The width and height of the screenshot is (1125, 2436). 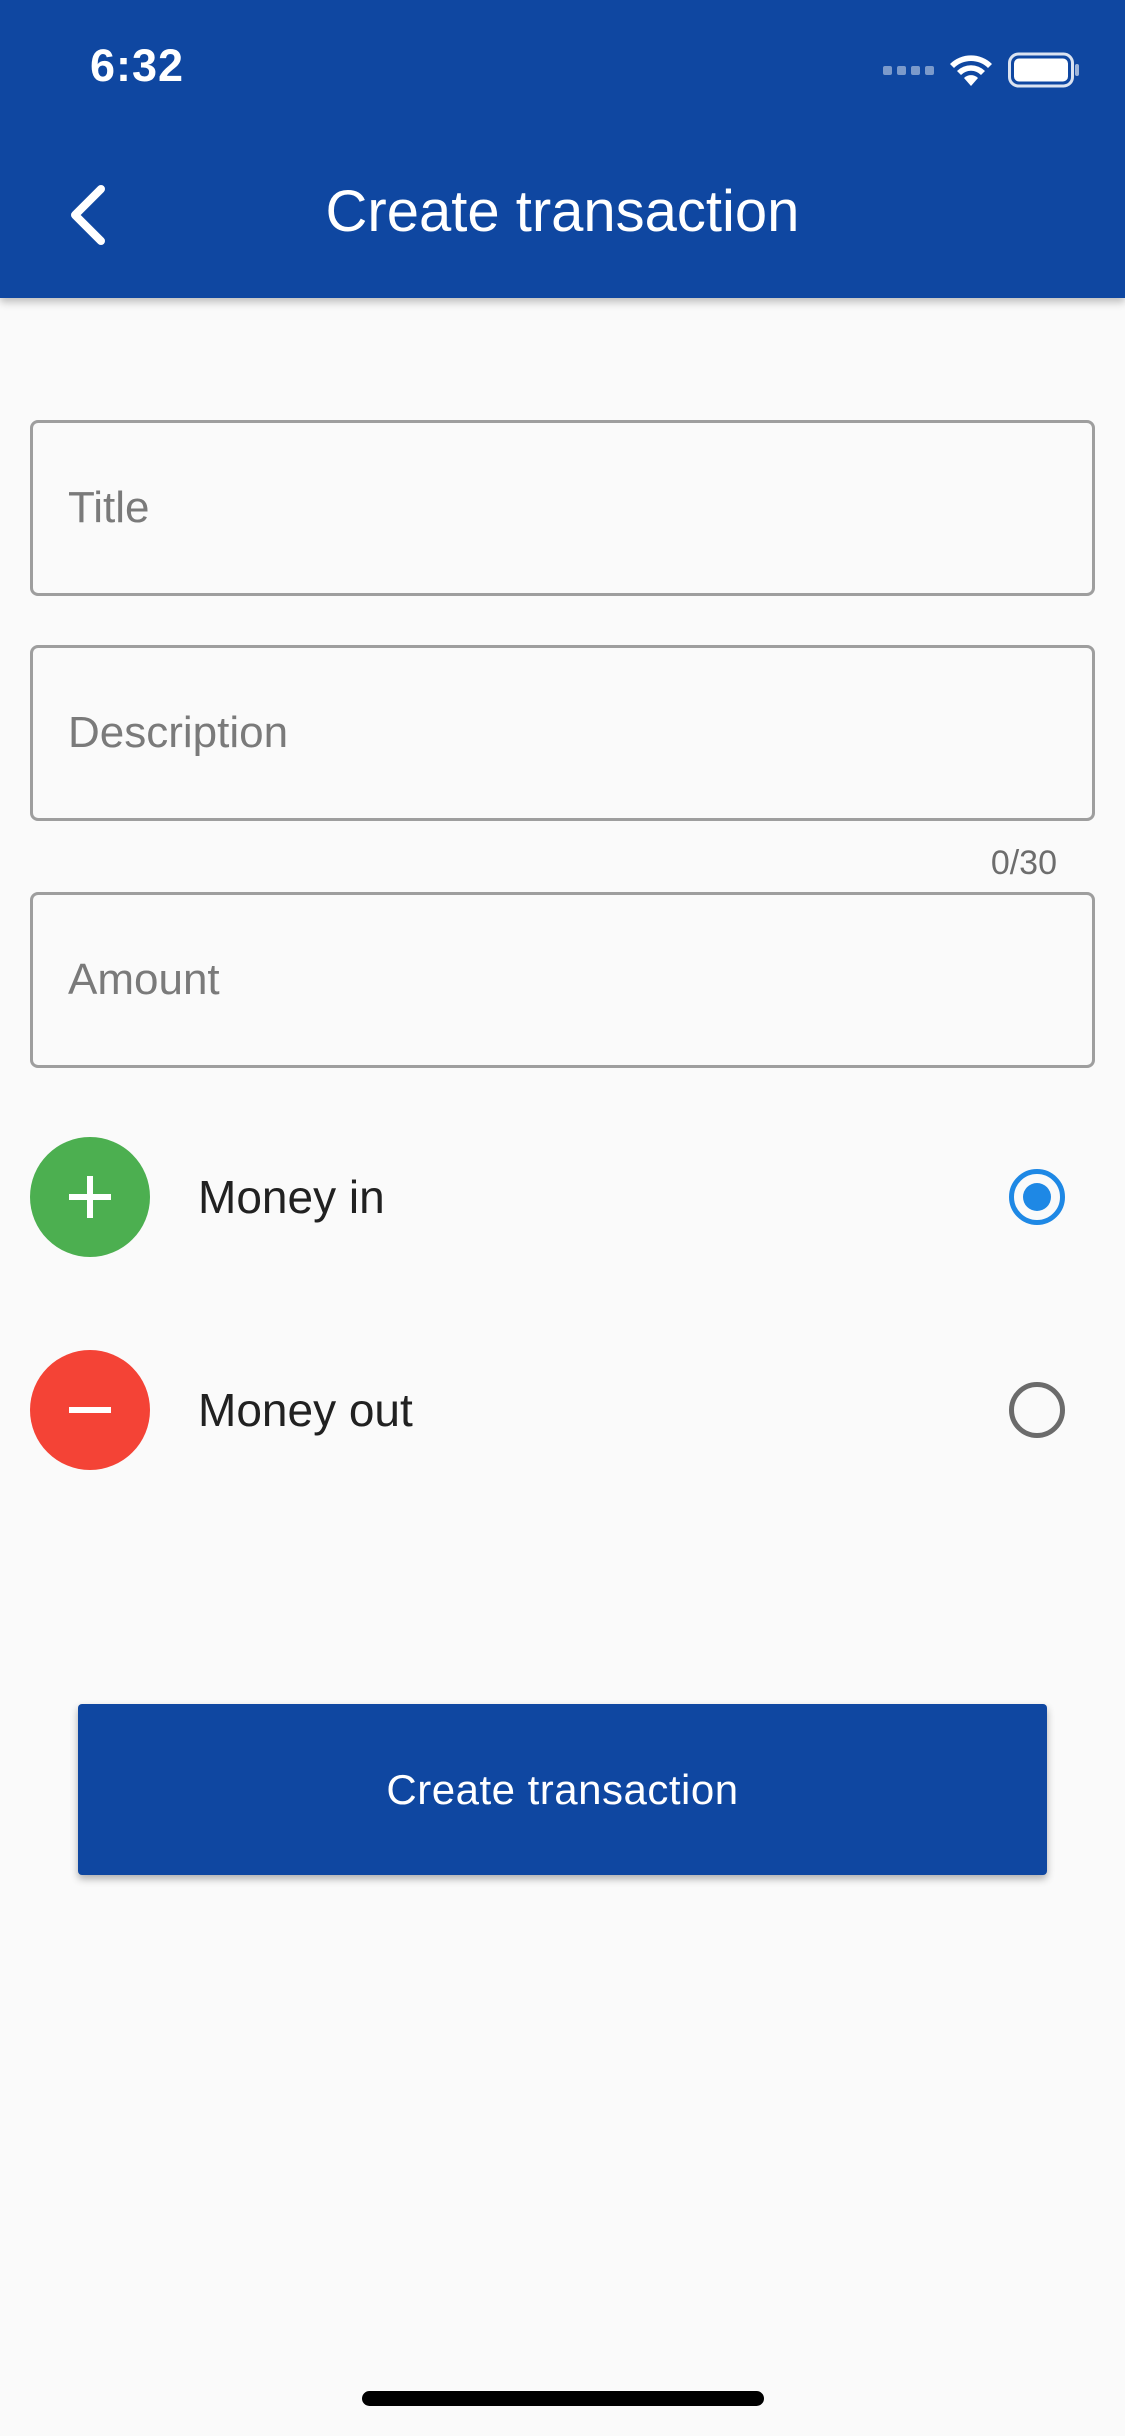 What do you see at coordinates (1037, 1410) in the screenshot?
I see `money-out-radio` at bounding box center [1037, 1410].